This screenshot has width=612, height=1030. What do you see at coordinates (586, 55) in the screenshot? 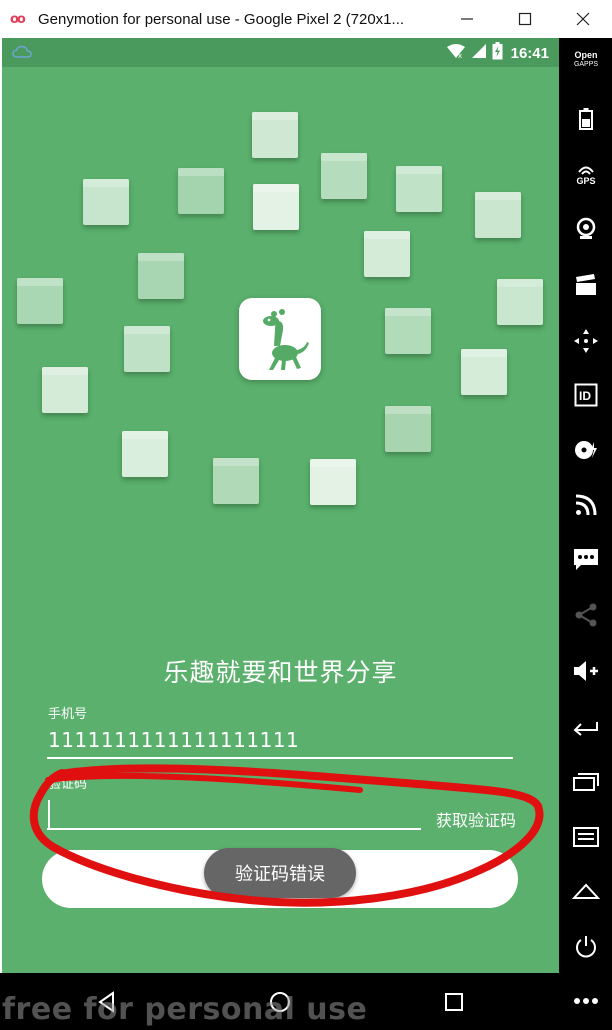
I see `opengapps-label: Open` at bounding box center [586, 55].